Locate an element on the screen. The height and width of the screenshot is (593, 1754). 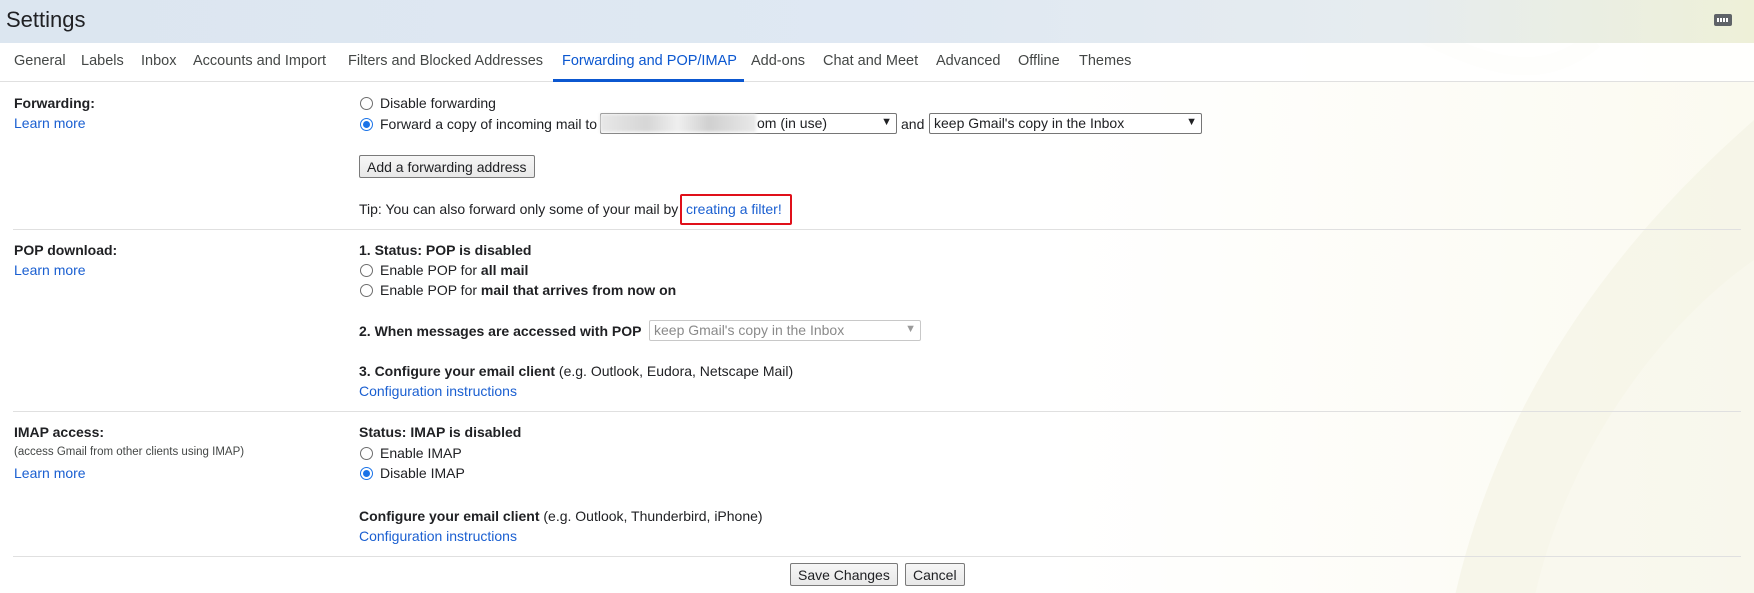
keyboard-icon is located at coordinates (1723, 20).